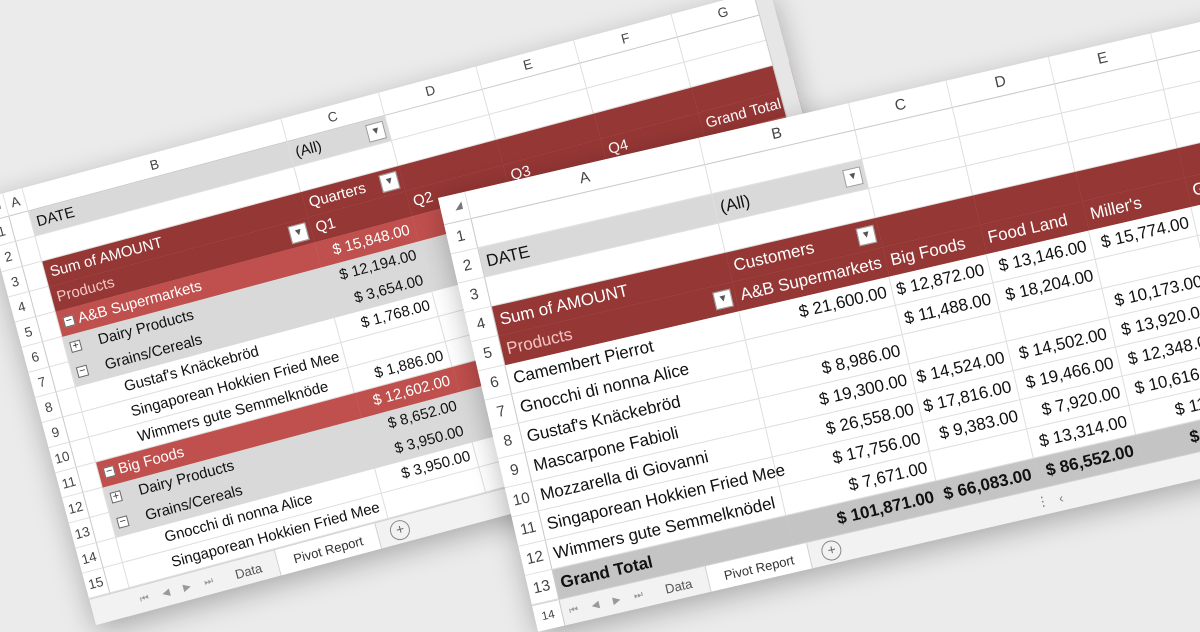 This screenshot has height=632, width=1200. What do you see at coordinates (549, 615) in the screenshot?
I see `row-header: 14` at bounding box center [549, 615].